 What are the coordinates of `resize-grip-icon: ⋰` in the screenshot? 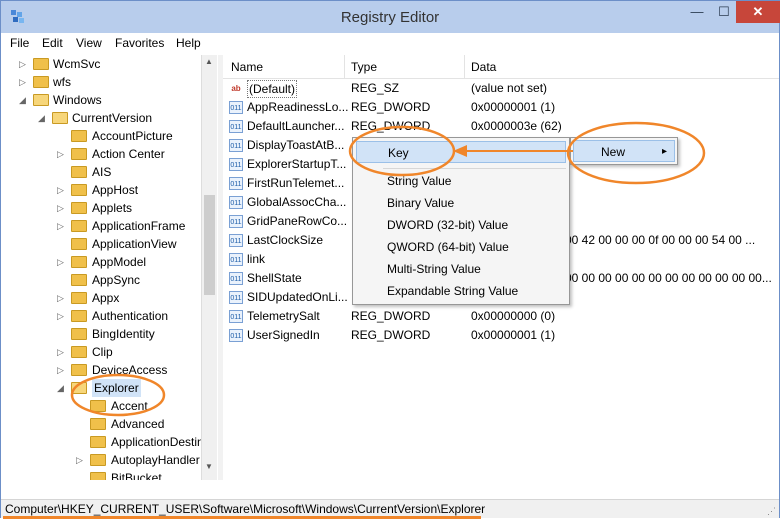 It's located at (771, 511).